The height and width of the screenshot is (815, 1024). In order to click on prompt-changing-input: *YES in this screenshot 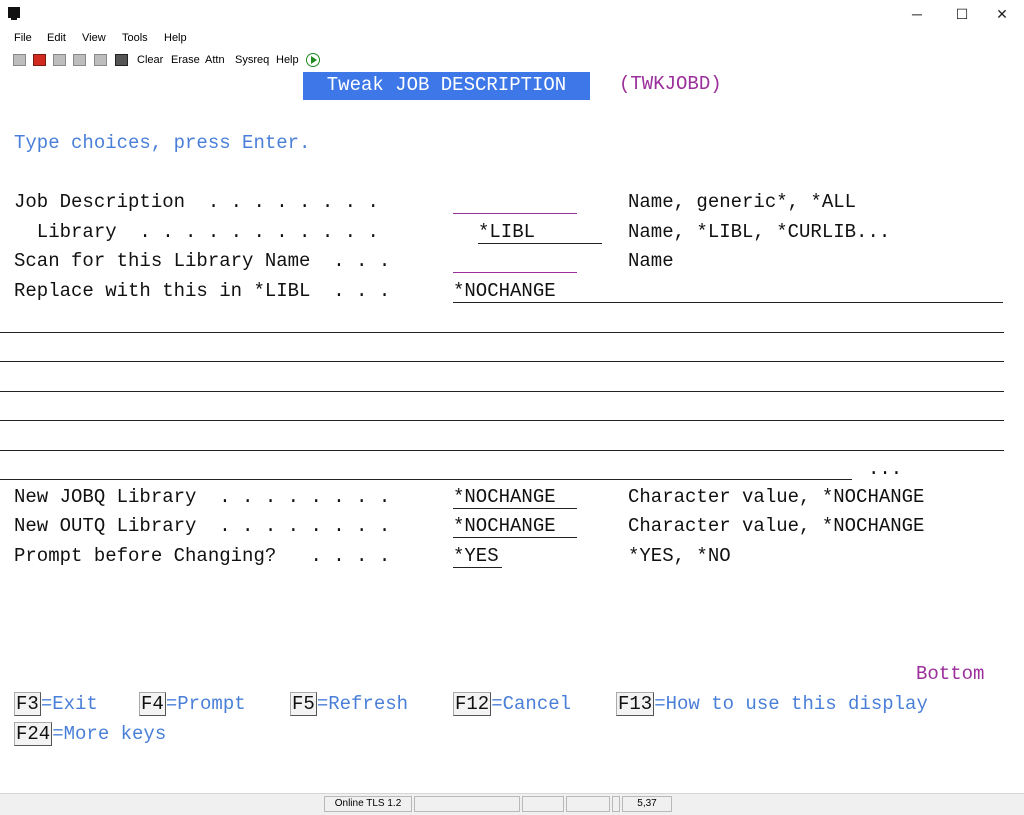, I will do `click(476, 556)`.